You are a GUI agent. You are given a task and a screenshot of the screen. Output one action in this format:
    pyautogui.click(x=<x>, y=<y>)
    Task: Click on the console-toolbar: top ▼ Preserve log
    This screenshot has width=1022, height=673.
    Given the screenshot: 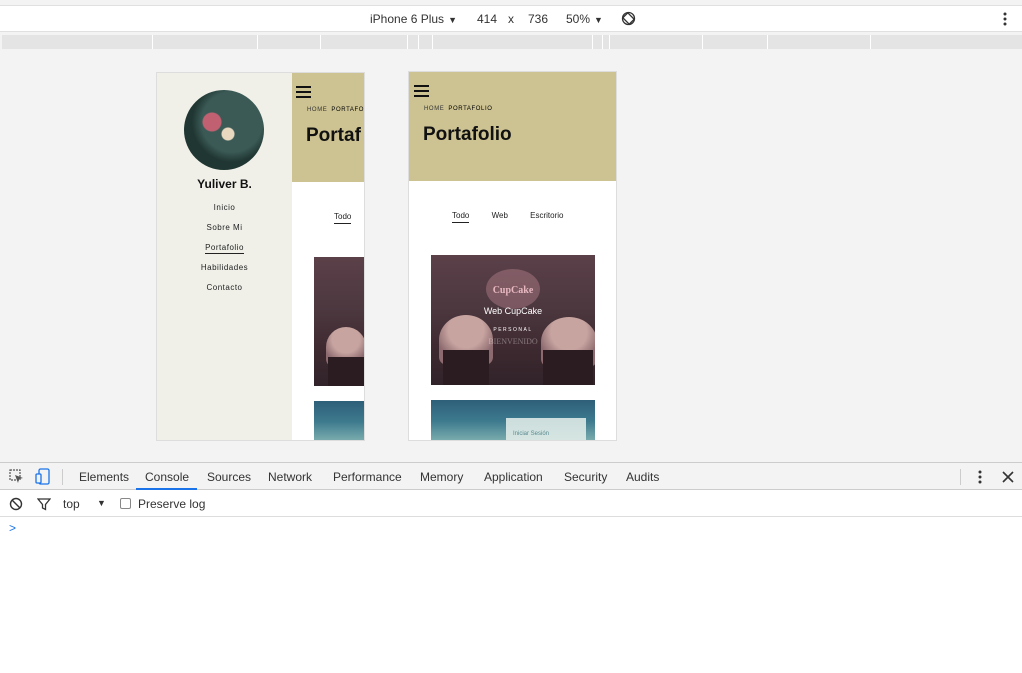 What is the action you would take?
    pyautogui.click(x=511, y=503)
    